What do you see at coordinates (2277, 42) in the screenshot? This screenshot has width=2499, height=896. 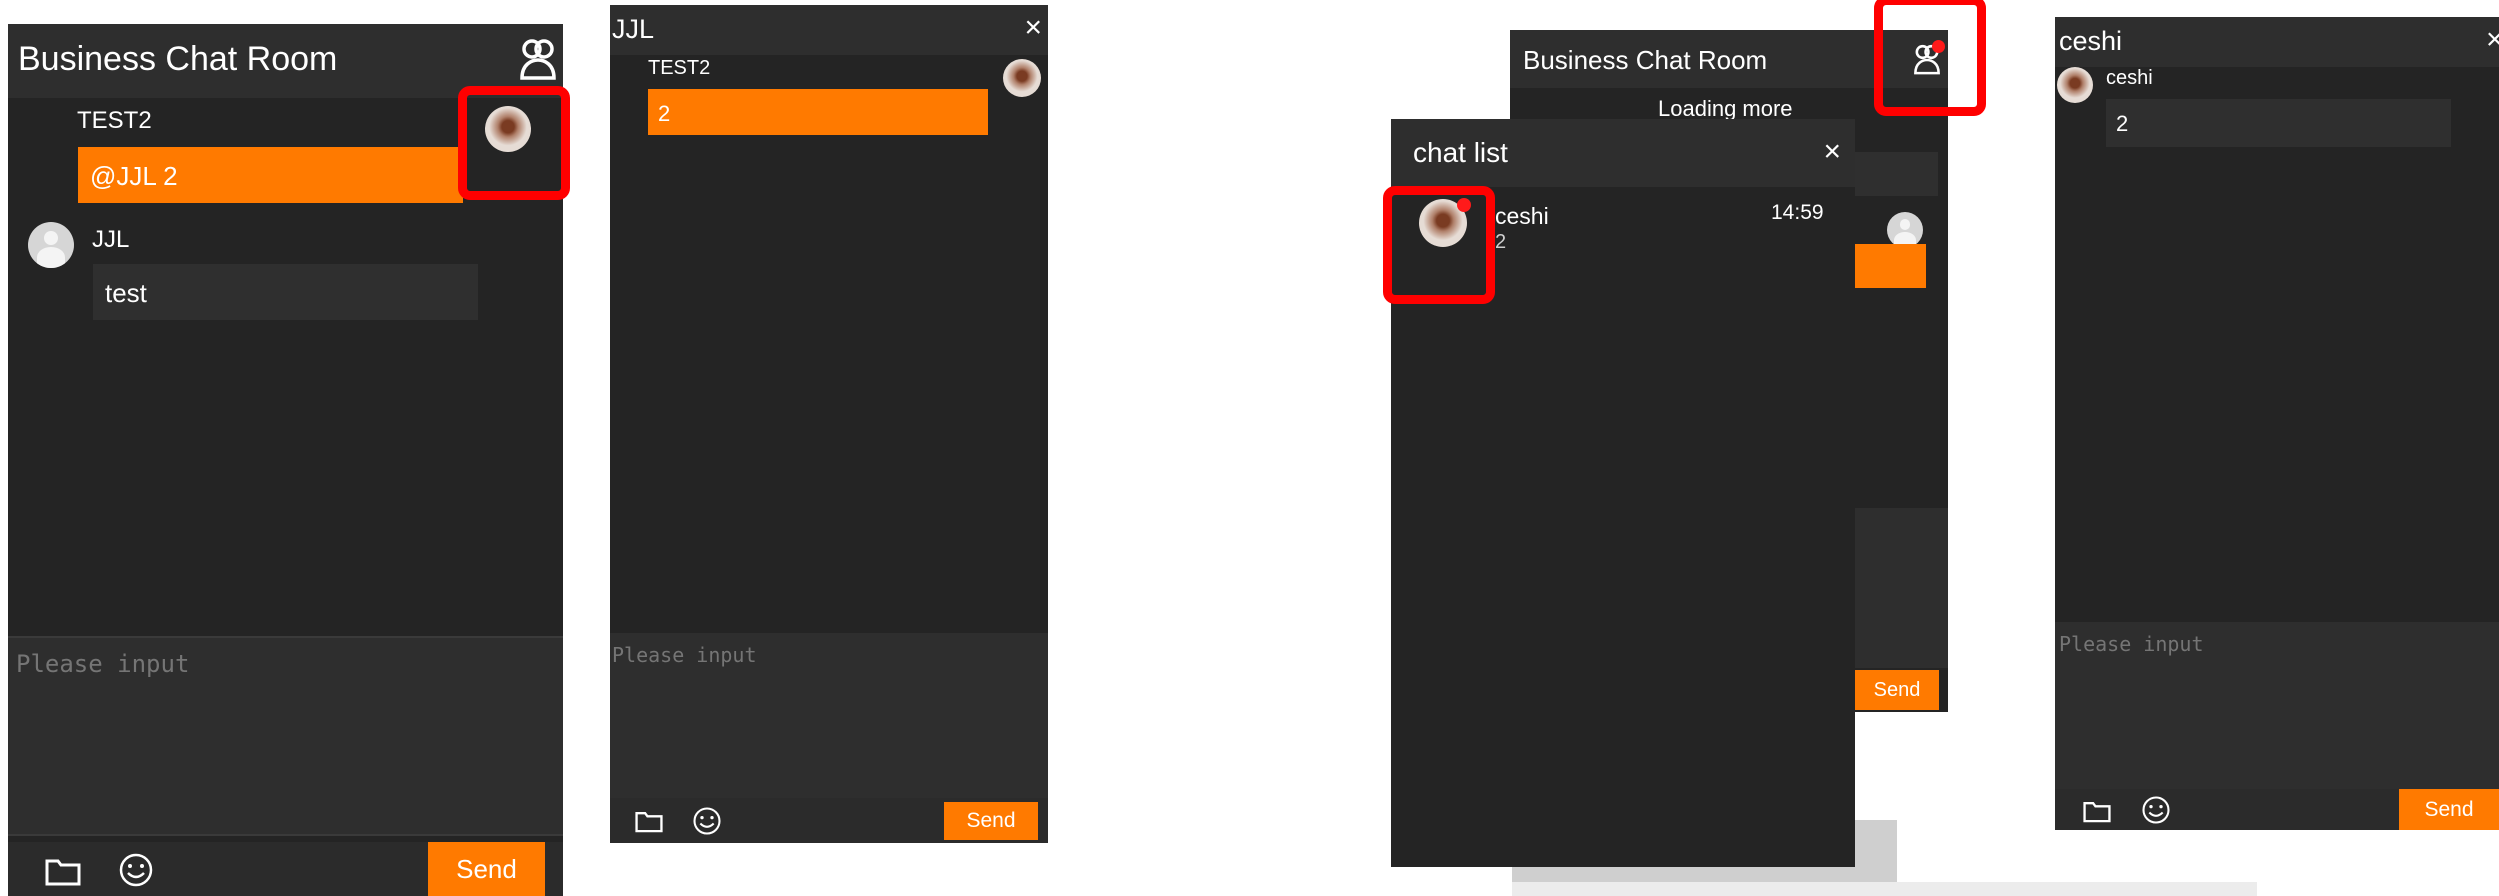 I see `panel-d-header: ceshi ×` at bounding box center [2277, 42].